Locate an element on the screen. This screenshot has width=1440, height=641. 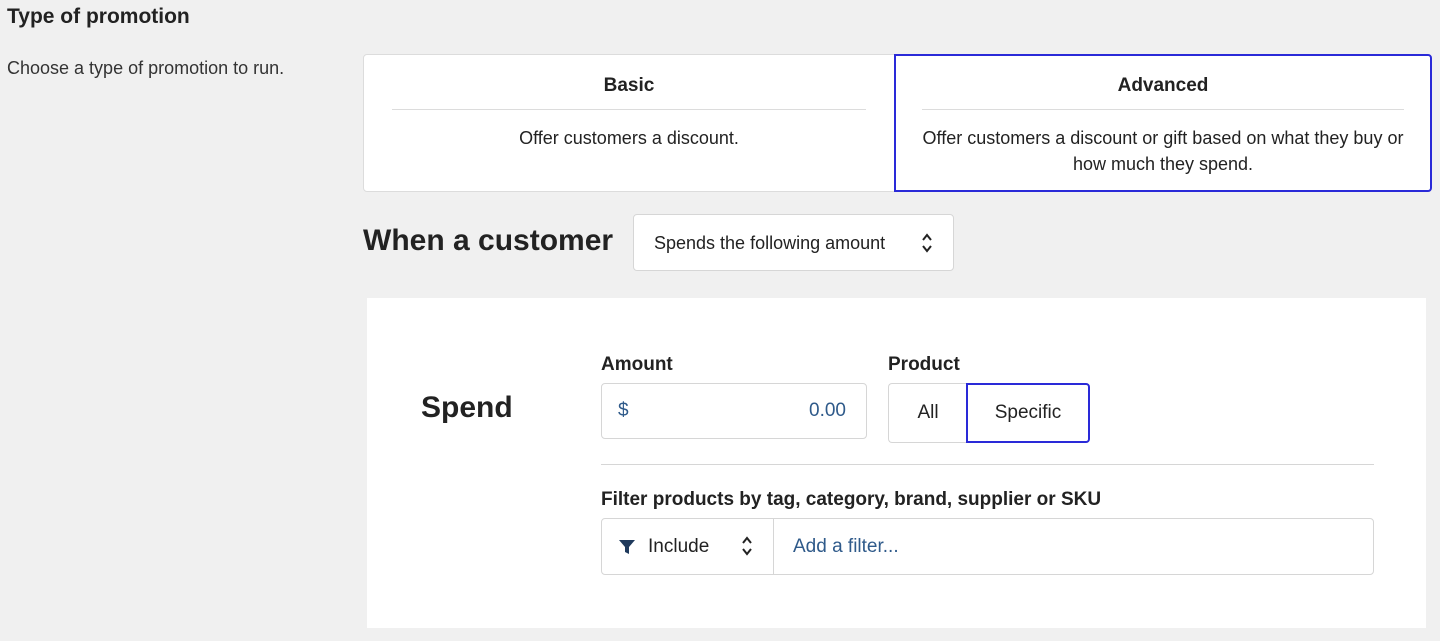
filter-funnel-icon is located at coordinates (627, 547).